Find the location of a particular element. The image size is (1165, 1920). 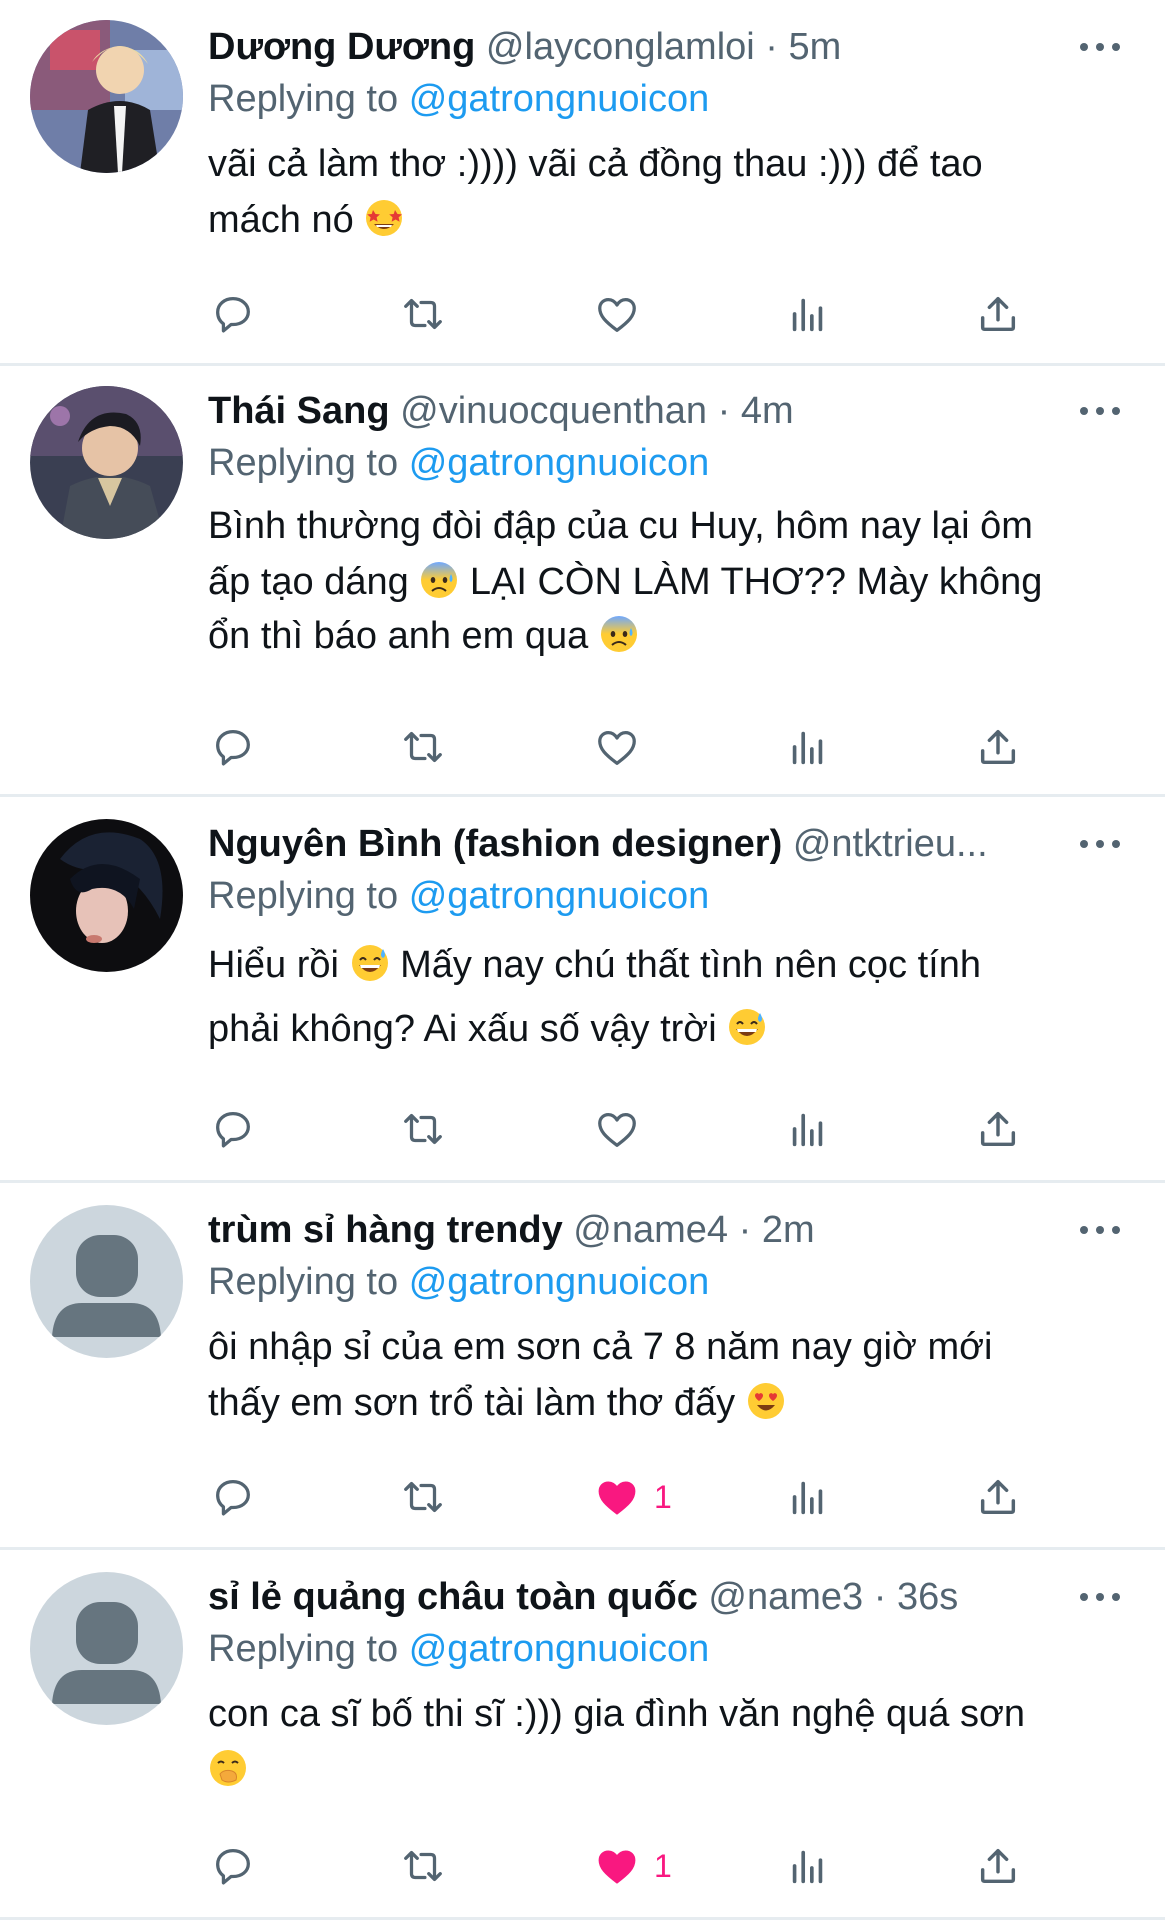

heart-eyes-emoji is located at coordinates (766, 1401).